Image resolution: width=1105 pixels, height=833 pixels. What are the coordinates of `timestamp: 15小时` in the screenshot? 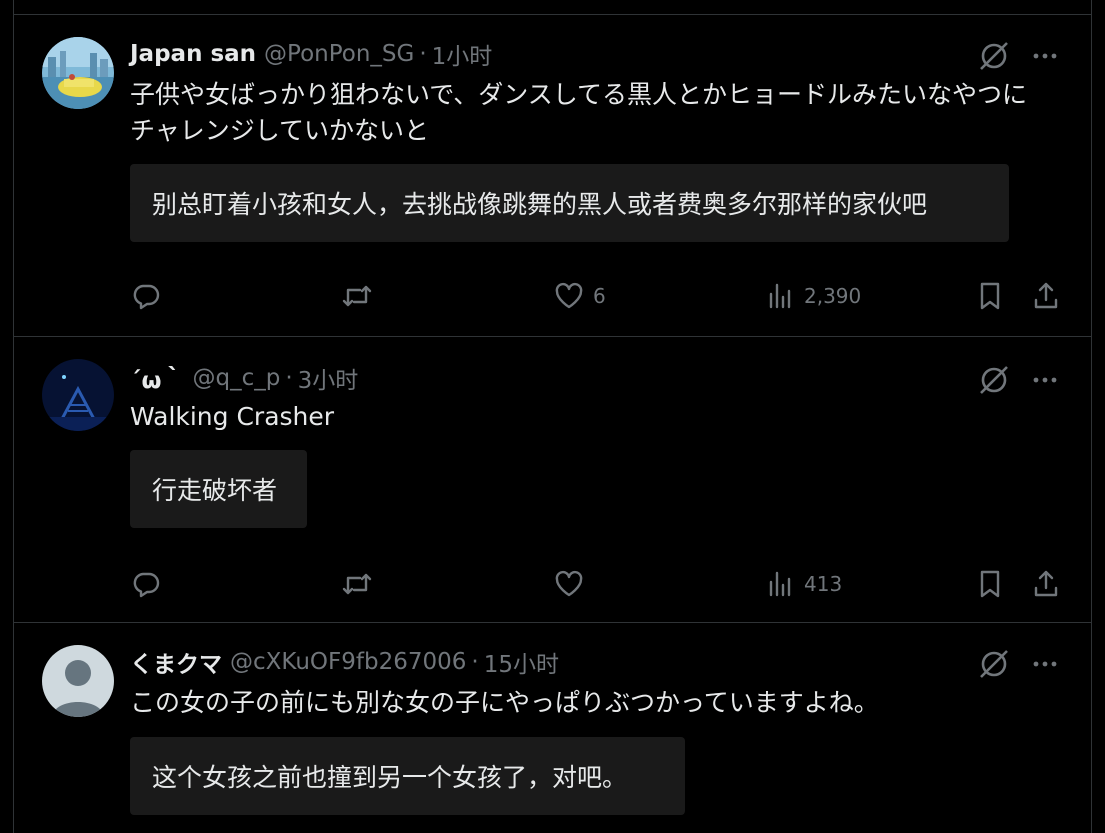 It's located at (521, 662).